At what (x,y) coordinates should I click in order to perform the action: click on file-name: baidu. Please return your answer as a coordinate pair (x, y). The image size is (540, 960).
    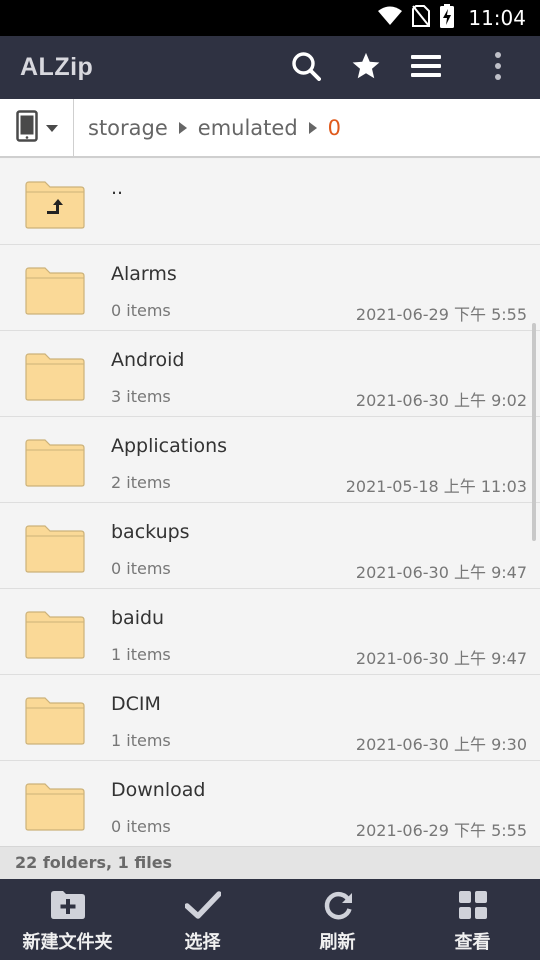
    Looking at the image, I should click on (138, 618).